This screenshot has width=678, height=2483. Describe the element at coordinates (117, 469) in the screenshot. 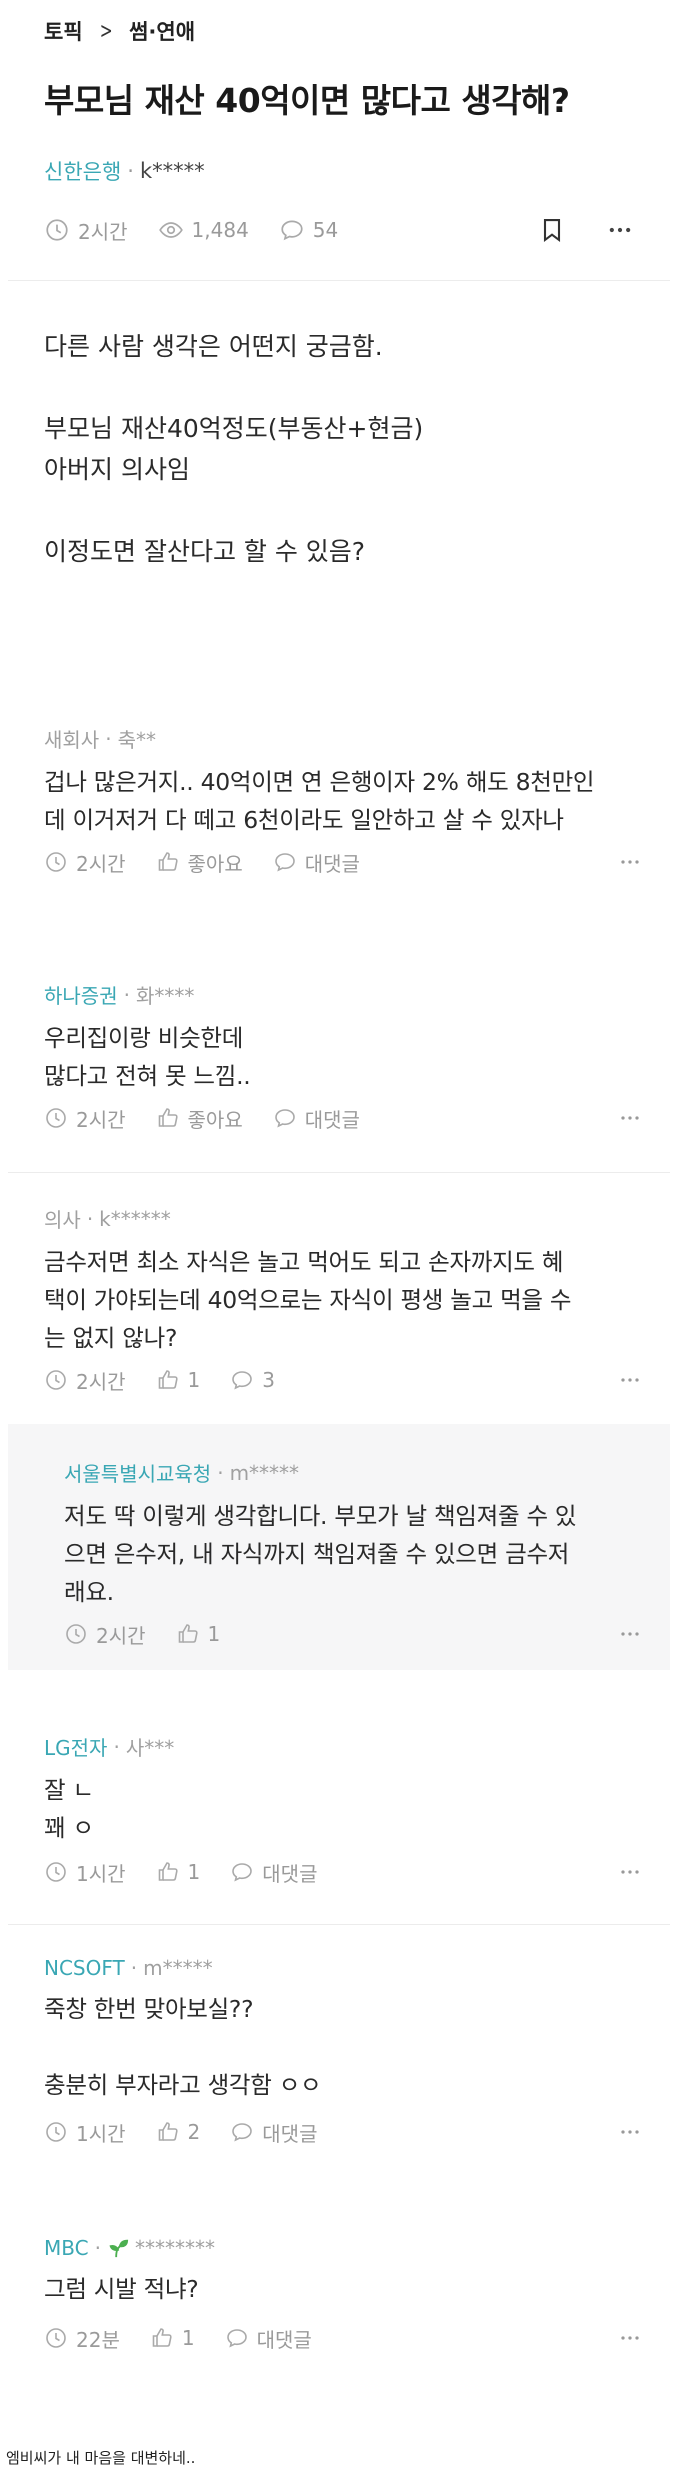

I see `post-body-line: 아버지 의사임` at that location.